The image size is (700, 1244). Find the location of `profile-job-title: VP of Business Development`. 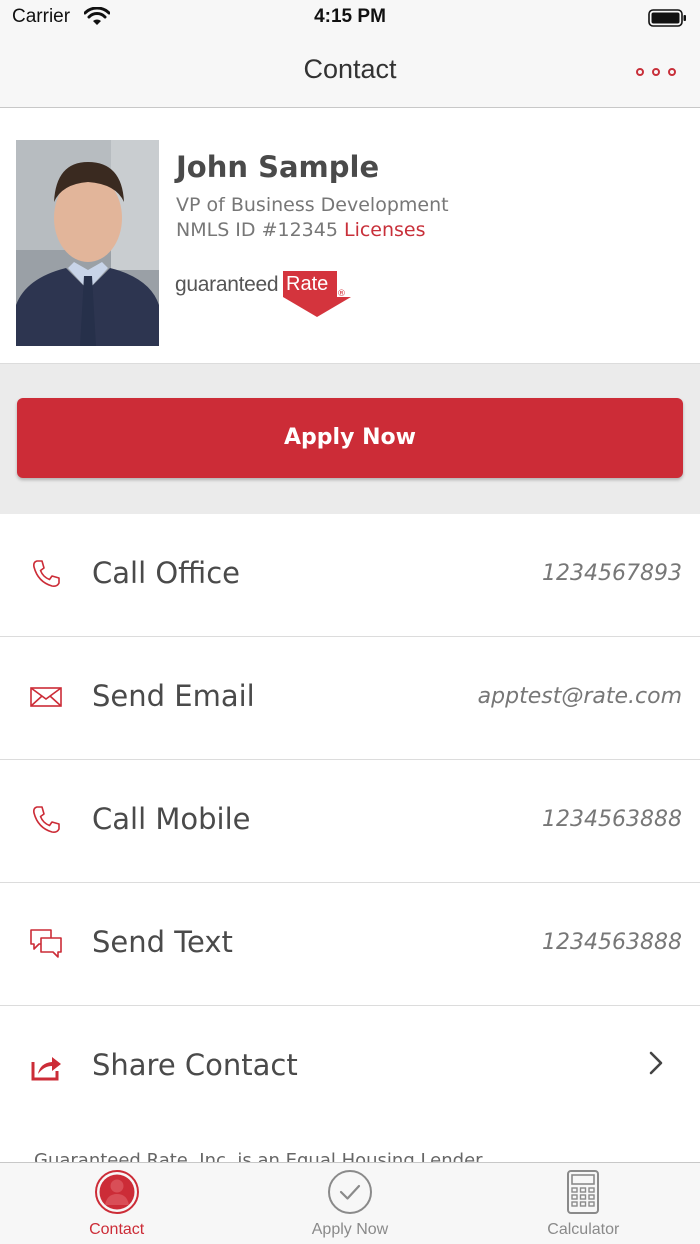

profile-job-title: VP of Business Development is located at coordinates (312, 205).